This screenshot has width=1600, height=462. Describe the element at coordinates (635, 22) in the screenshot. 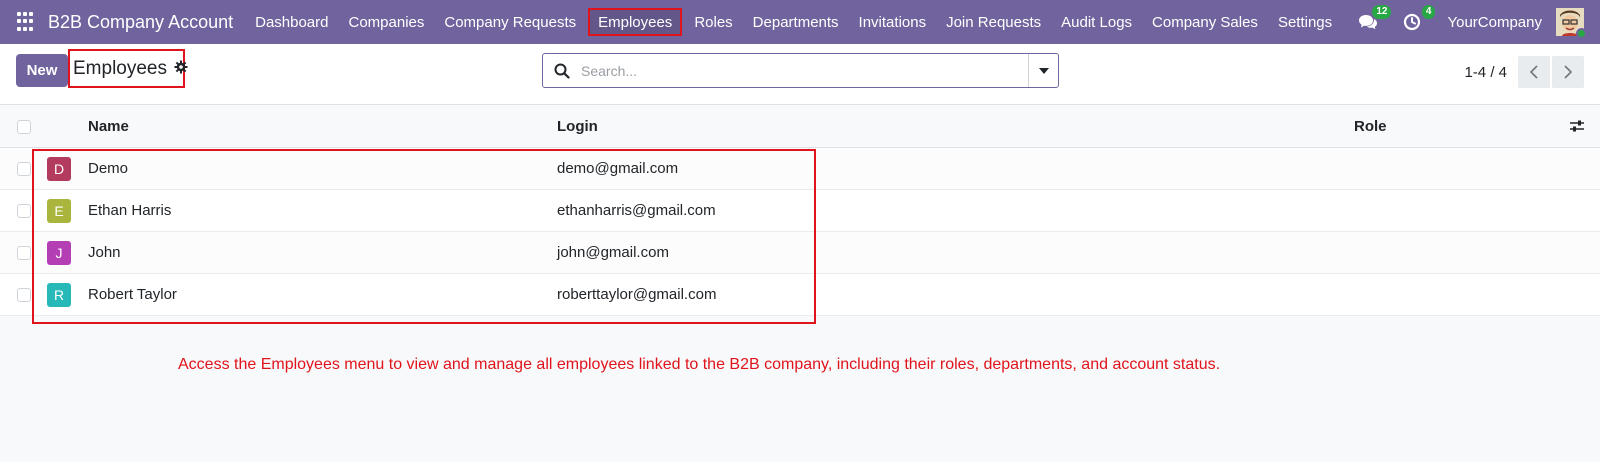

I see `menu-item-employees: Employees` at that location.